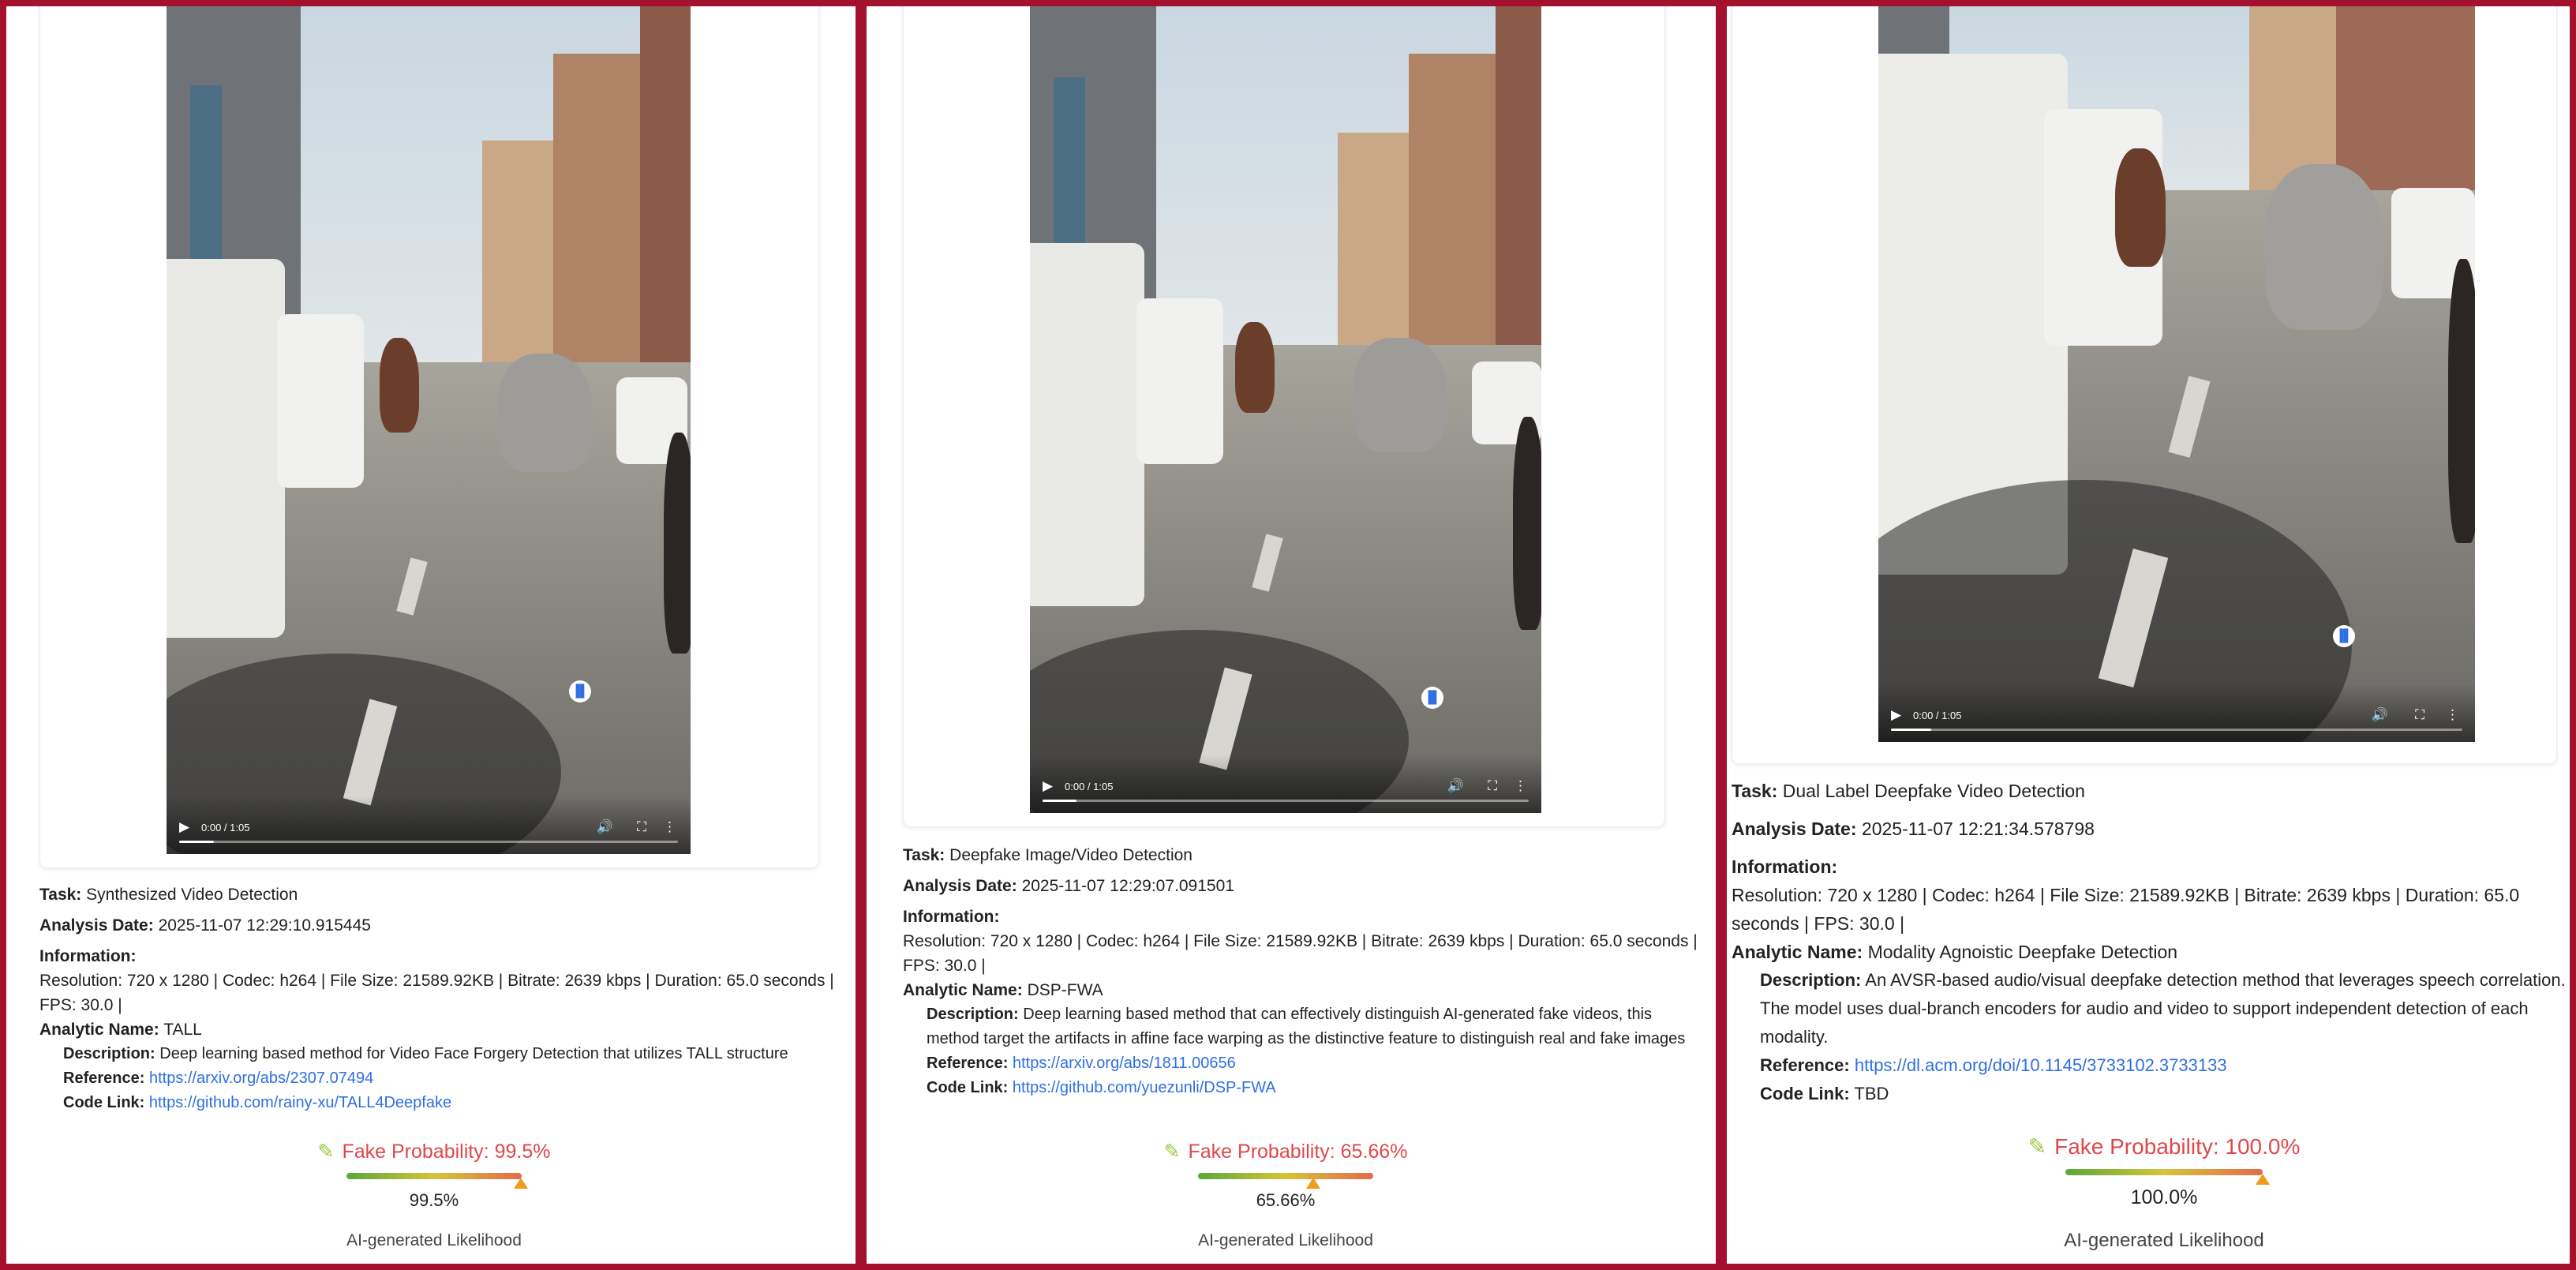 This screenshot has width=2576, height=1270. What do you see at coordinates (326, 1152) in the screenshot?
I see `pen-icon: ✎` at bounding box center [326, 1152].